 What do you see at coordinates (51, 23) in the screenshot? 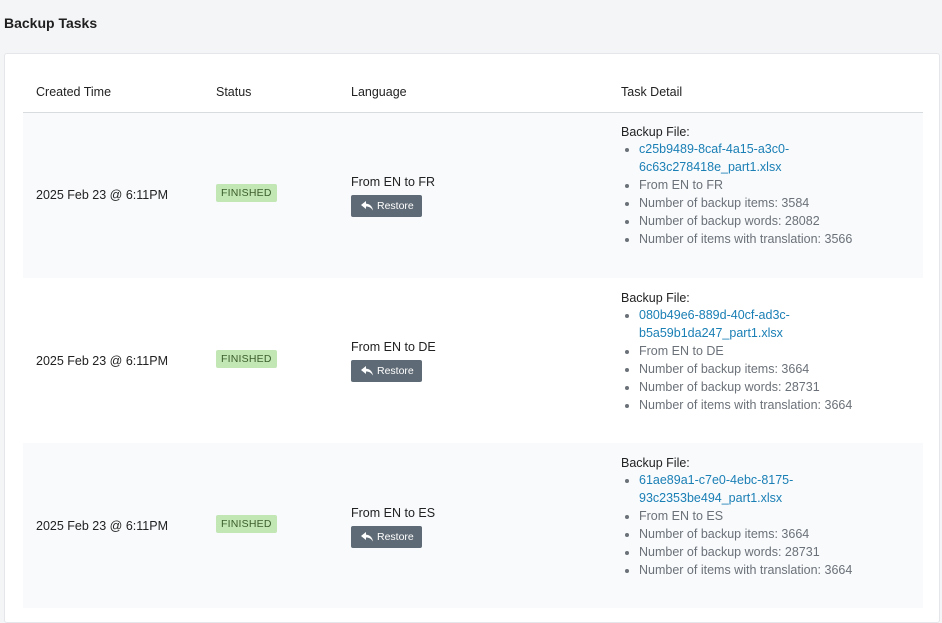
I see `page-title: Backup Tasks` at bounding box center [51, 23].